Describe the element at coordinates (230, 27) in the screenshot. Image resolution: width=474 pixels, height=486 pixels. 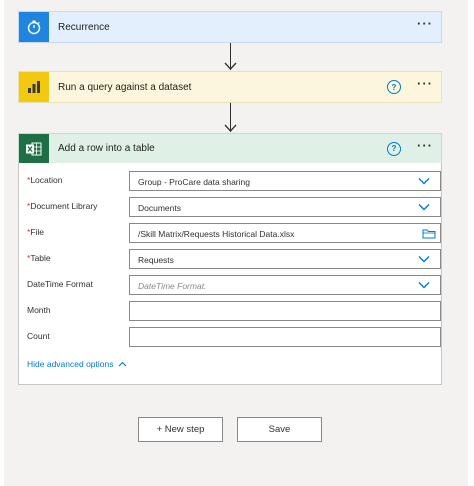
I see `step-card-recurrence: Recurrence ···` at that location.